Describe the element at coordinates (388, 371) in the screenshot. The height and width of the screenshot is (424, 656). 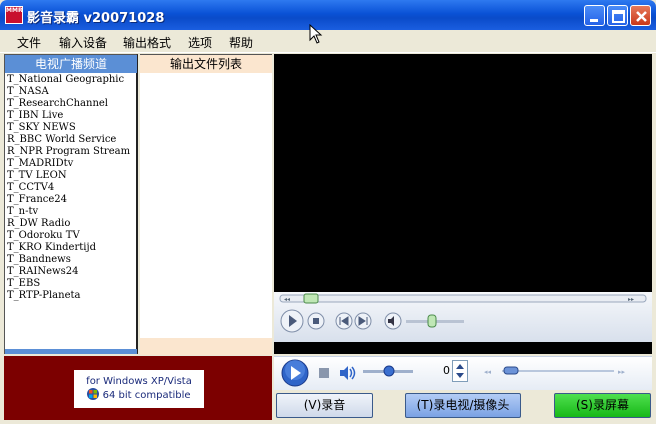
I see `volume-slider` at that location.